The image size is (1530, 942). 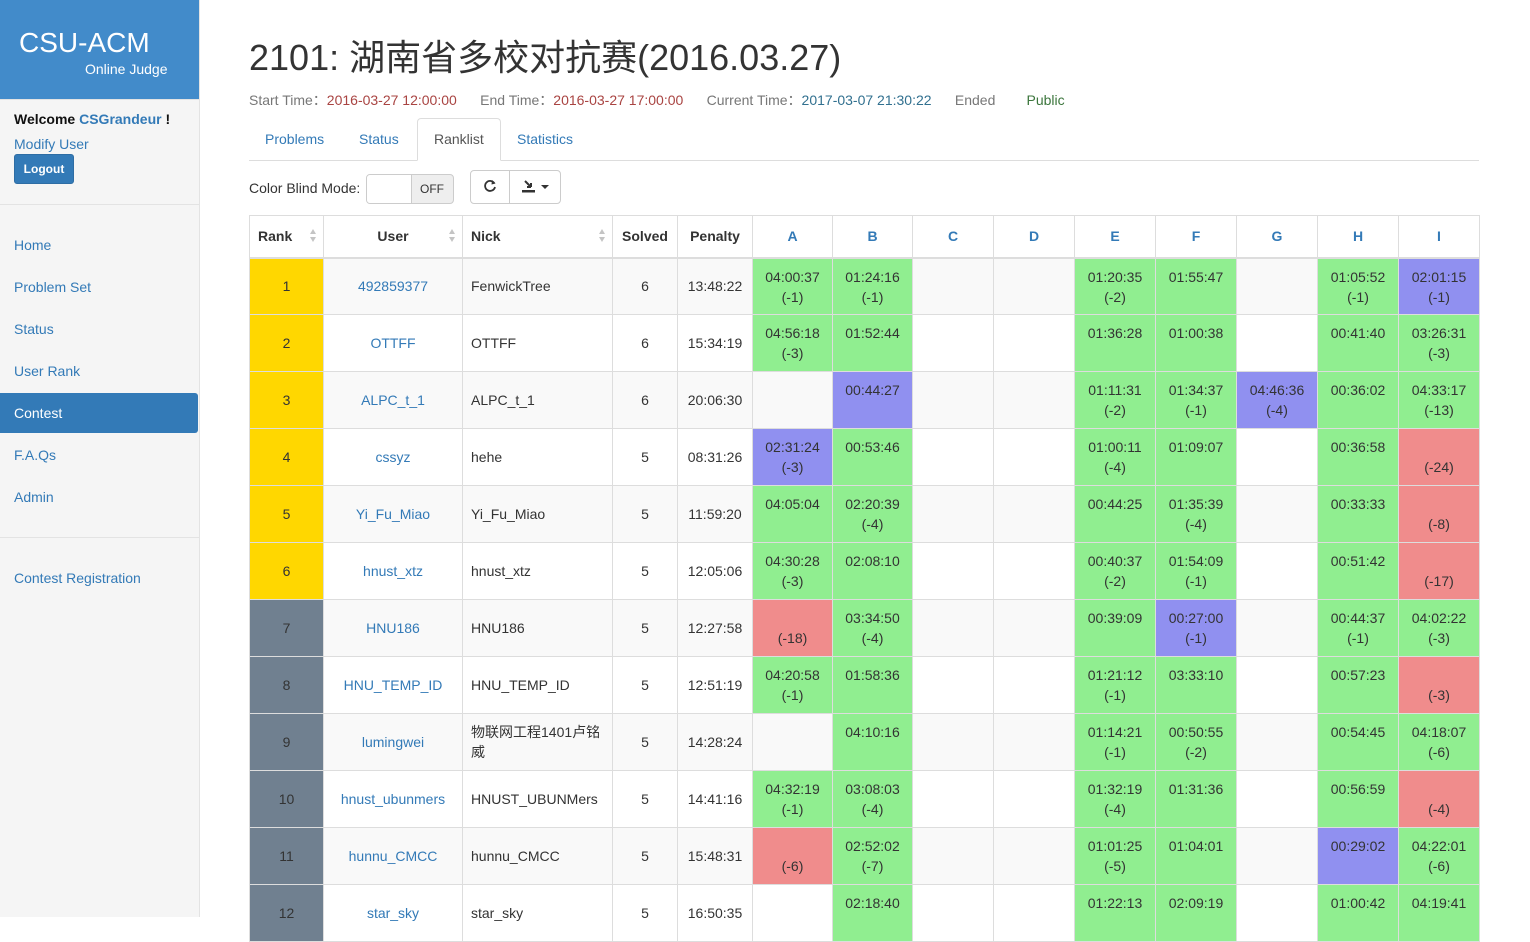 What do you see at coordinates (792, 581) in the screenshot?
I see `wrong-attempts: (-3)` at bounding box center [792, 581].